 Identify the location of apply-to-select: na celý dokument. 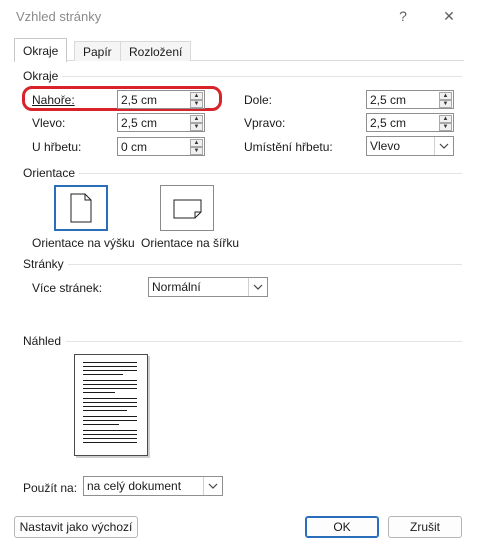
(153, 486).